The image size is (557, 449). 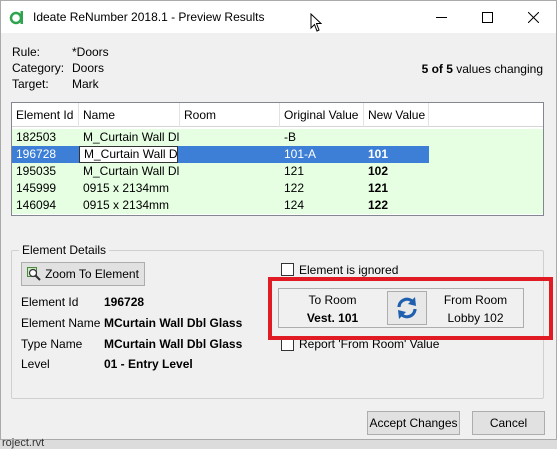 What do you see at coordinates (322, 115) in the screenshot?
I see `column-header-original-value: Original Value` at bounding box center [322, 115].